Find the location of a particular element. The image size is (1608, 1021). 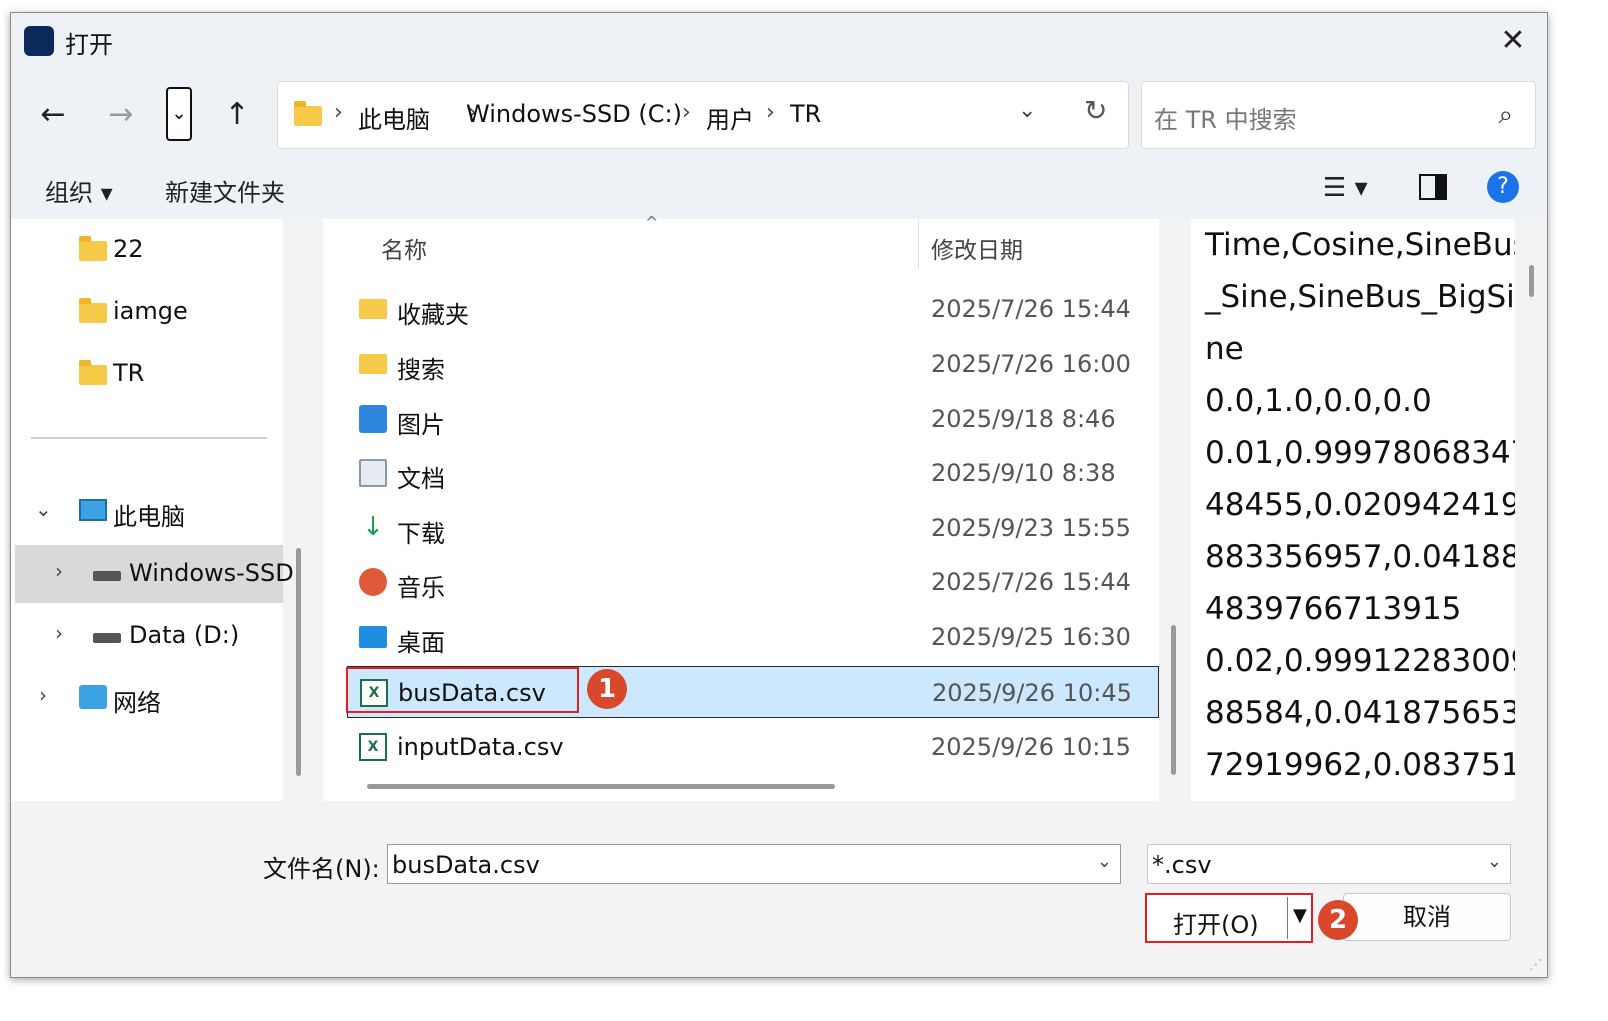

file-date: 2025/9/10 8:38 is located at coordinates (1023, 473).